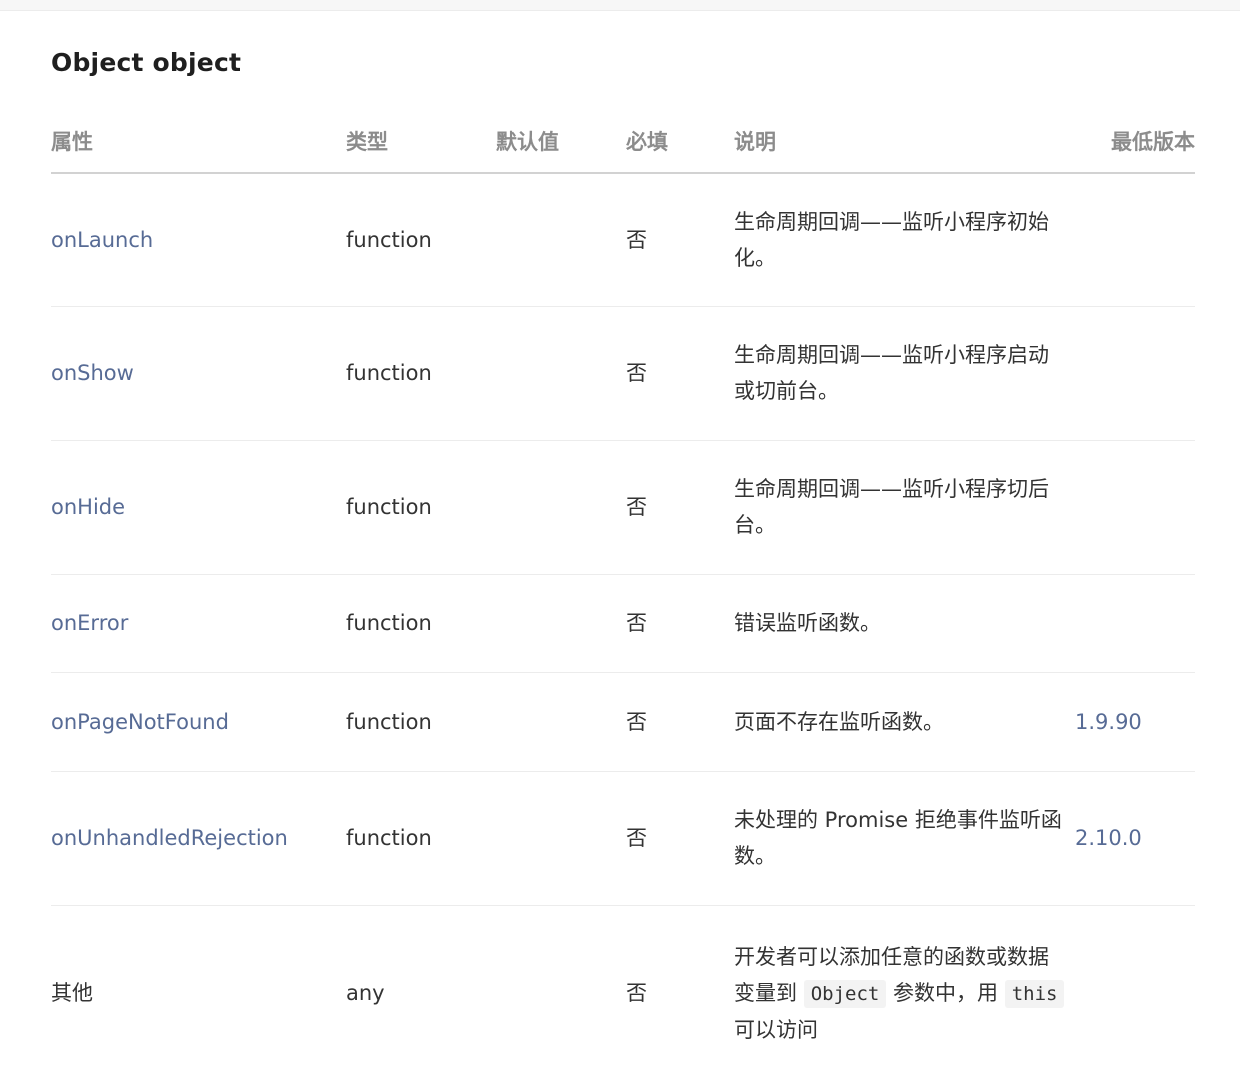  I want to click on version-link: 1.9.90, so click(1134, 722).